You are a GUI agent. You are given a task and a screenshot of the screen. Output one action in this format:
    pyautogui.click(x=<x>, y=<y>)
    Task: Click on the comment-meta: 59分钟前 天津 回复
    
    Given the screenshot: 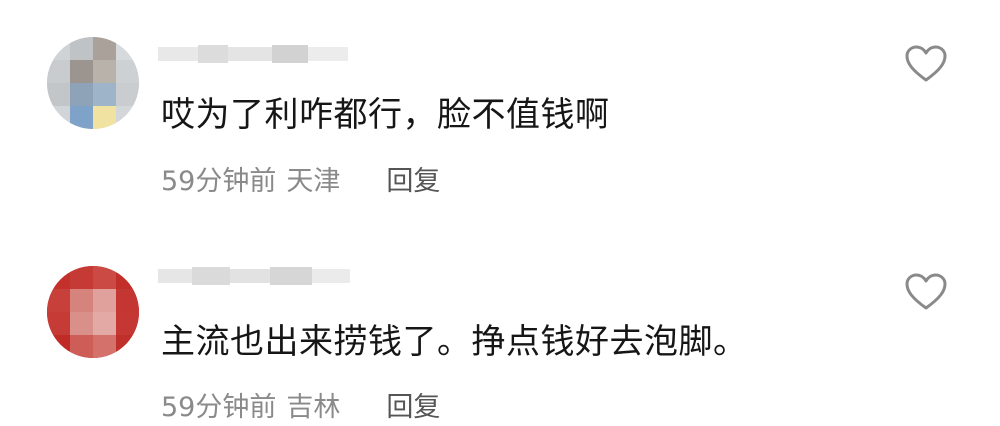 What is the action you would take?
    pyautogui.click(x=300, y=182)
    